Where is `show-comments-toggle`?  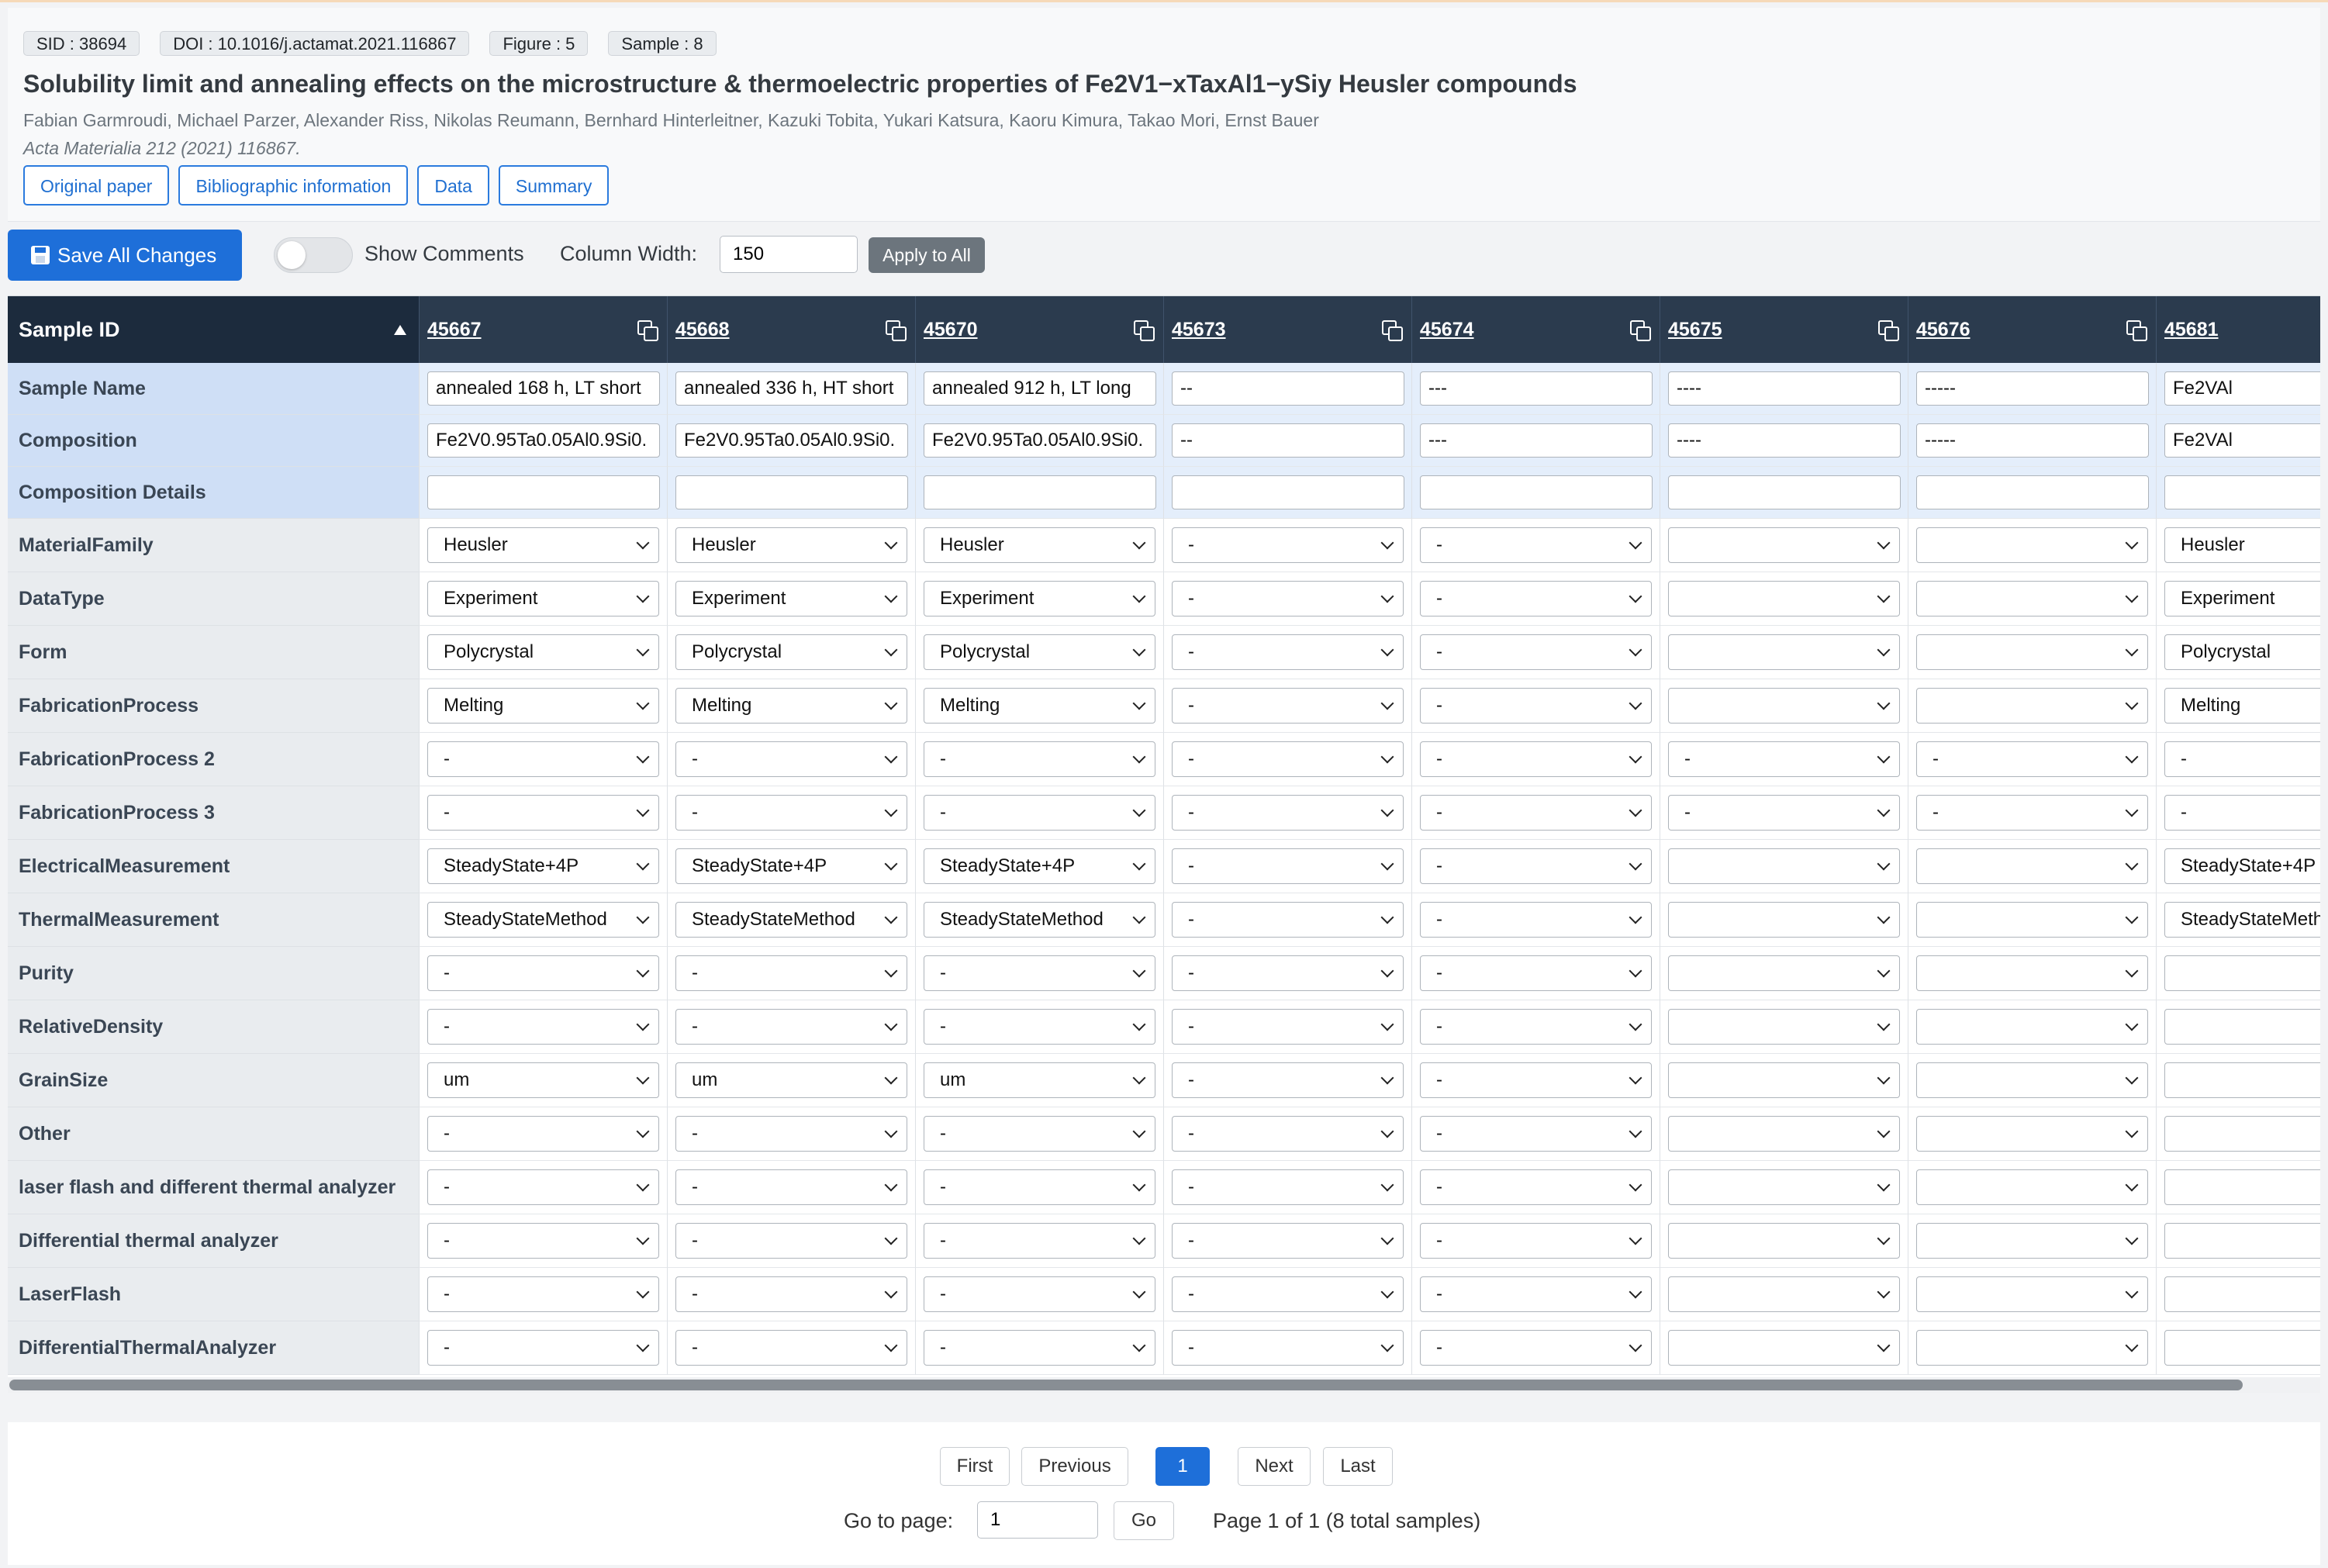 show-comments-toggle is located at coordinates (313, 255).